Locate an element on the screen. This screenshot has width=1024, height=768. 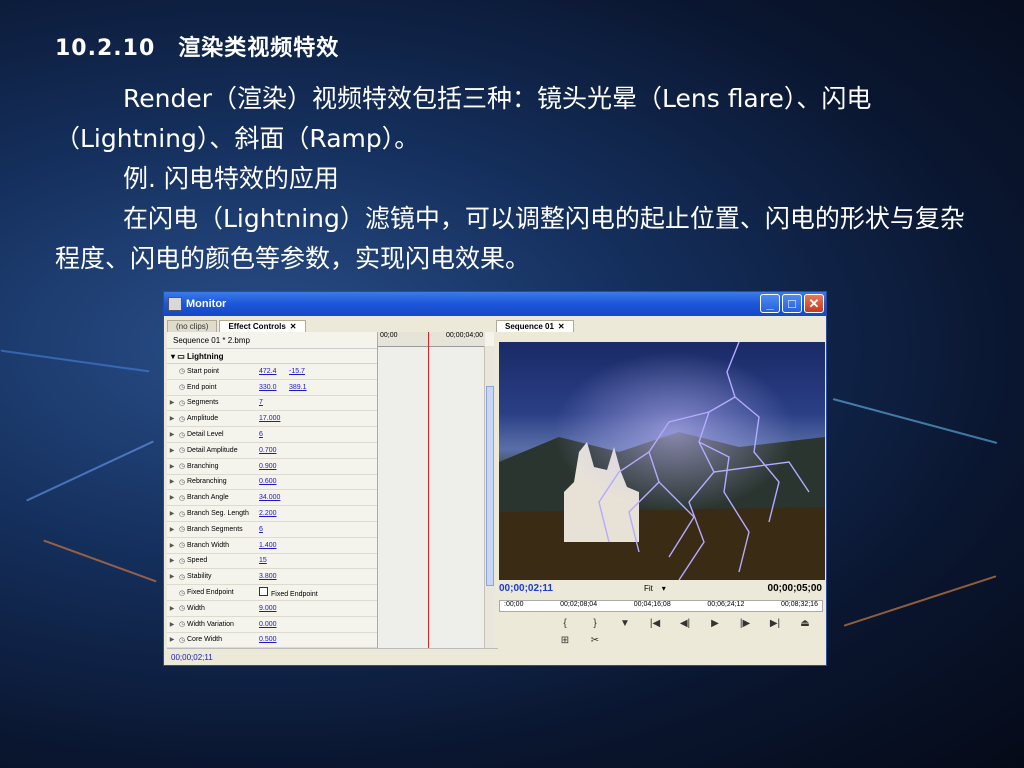
step-back-icon: ◀| is located at coordinates (685, 623).